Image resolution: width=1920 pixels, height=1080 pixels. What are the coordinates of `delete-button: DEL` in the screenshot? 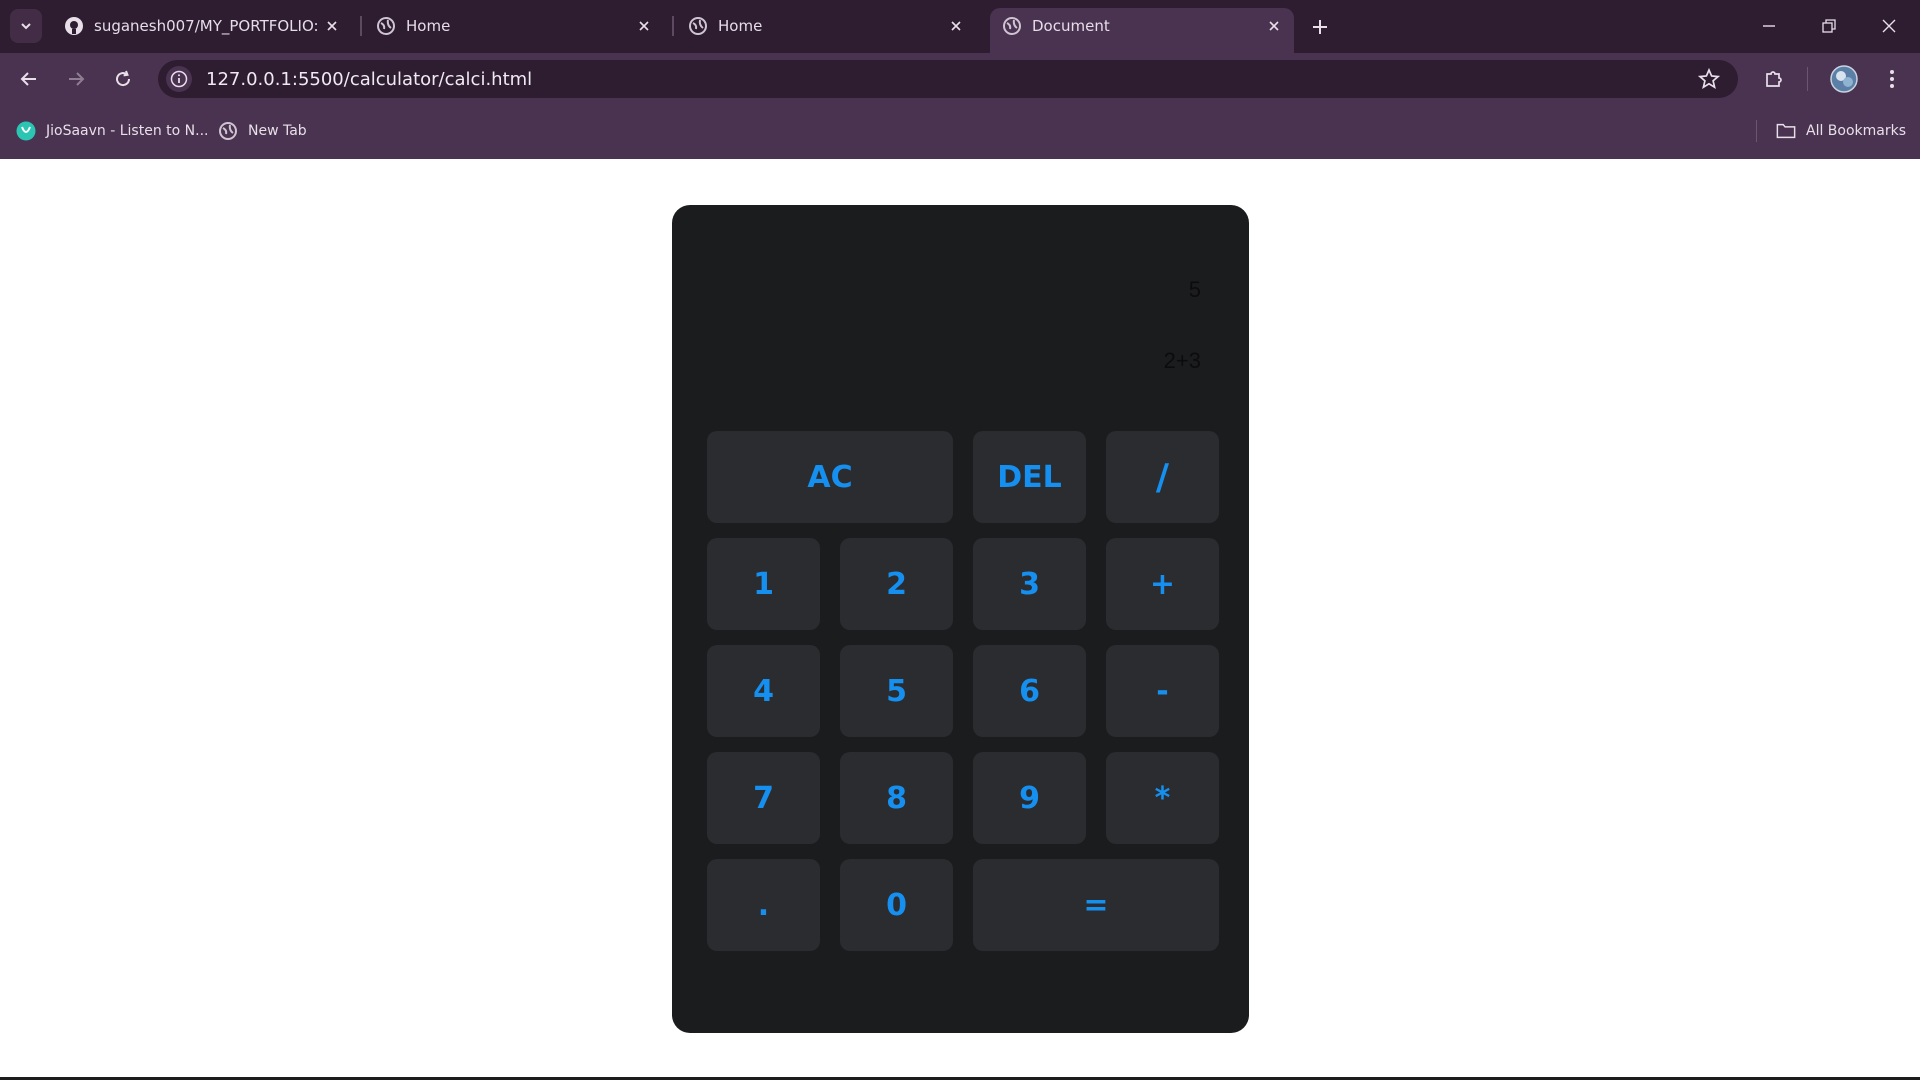 It's located at (1029, 477).